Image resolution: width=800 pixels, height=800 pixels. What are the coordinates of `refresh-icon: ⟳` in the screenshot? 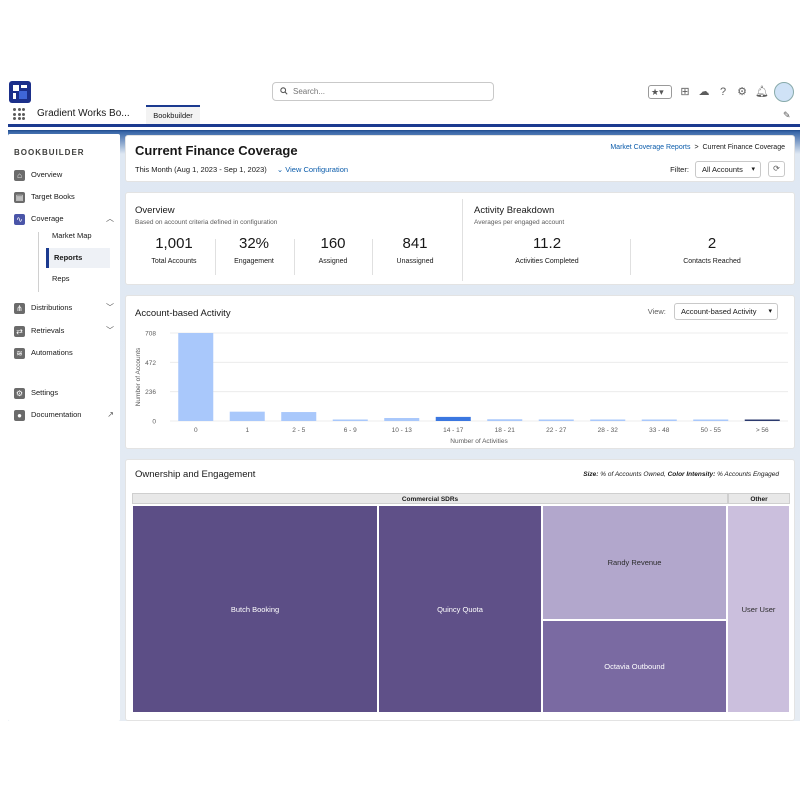 It's located at (776, 168).